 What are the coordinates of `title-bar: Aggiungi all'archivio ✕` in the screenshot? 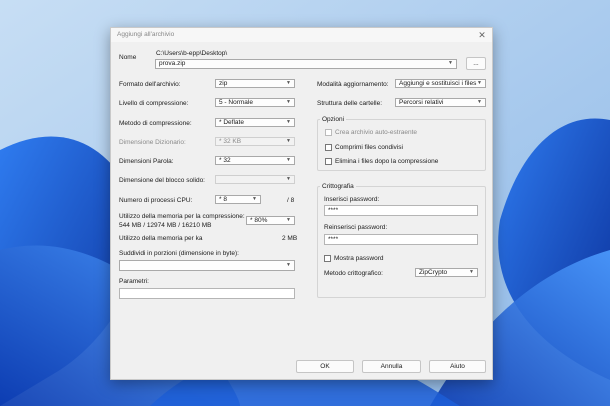 It's located at (301, 35).